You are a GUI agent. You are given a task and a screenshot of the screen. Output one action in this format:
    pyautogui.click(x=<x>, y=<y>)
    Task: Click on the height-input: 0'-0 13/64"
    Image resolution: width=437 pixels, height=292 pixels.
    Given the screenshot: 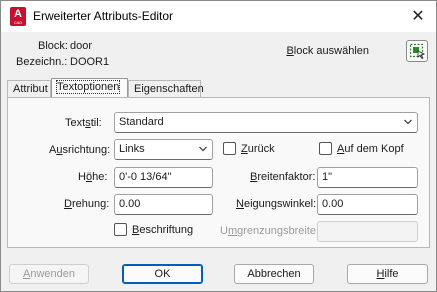 What is the action you would take?
    pyautogui.click(x=163, y=177)
    